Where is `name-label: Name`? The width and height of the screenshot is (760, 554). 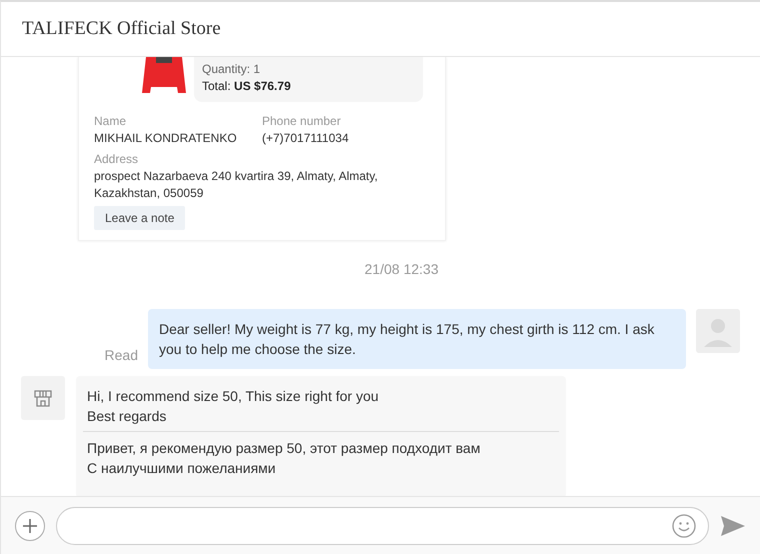 name-label: Name is located at coordinates (111, 121).